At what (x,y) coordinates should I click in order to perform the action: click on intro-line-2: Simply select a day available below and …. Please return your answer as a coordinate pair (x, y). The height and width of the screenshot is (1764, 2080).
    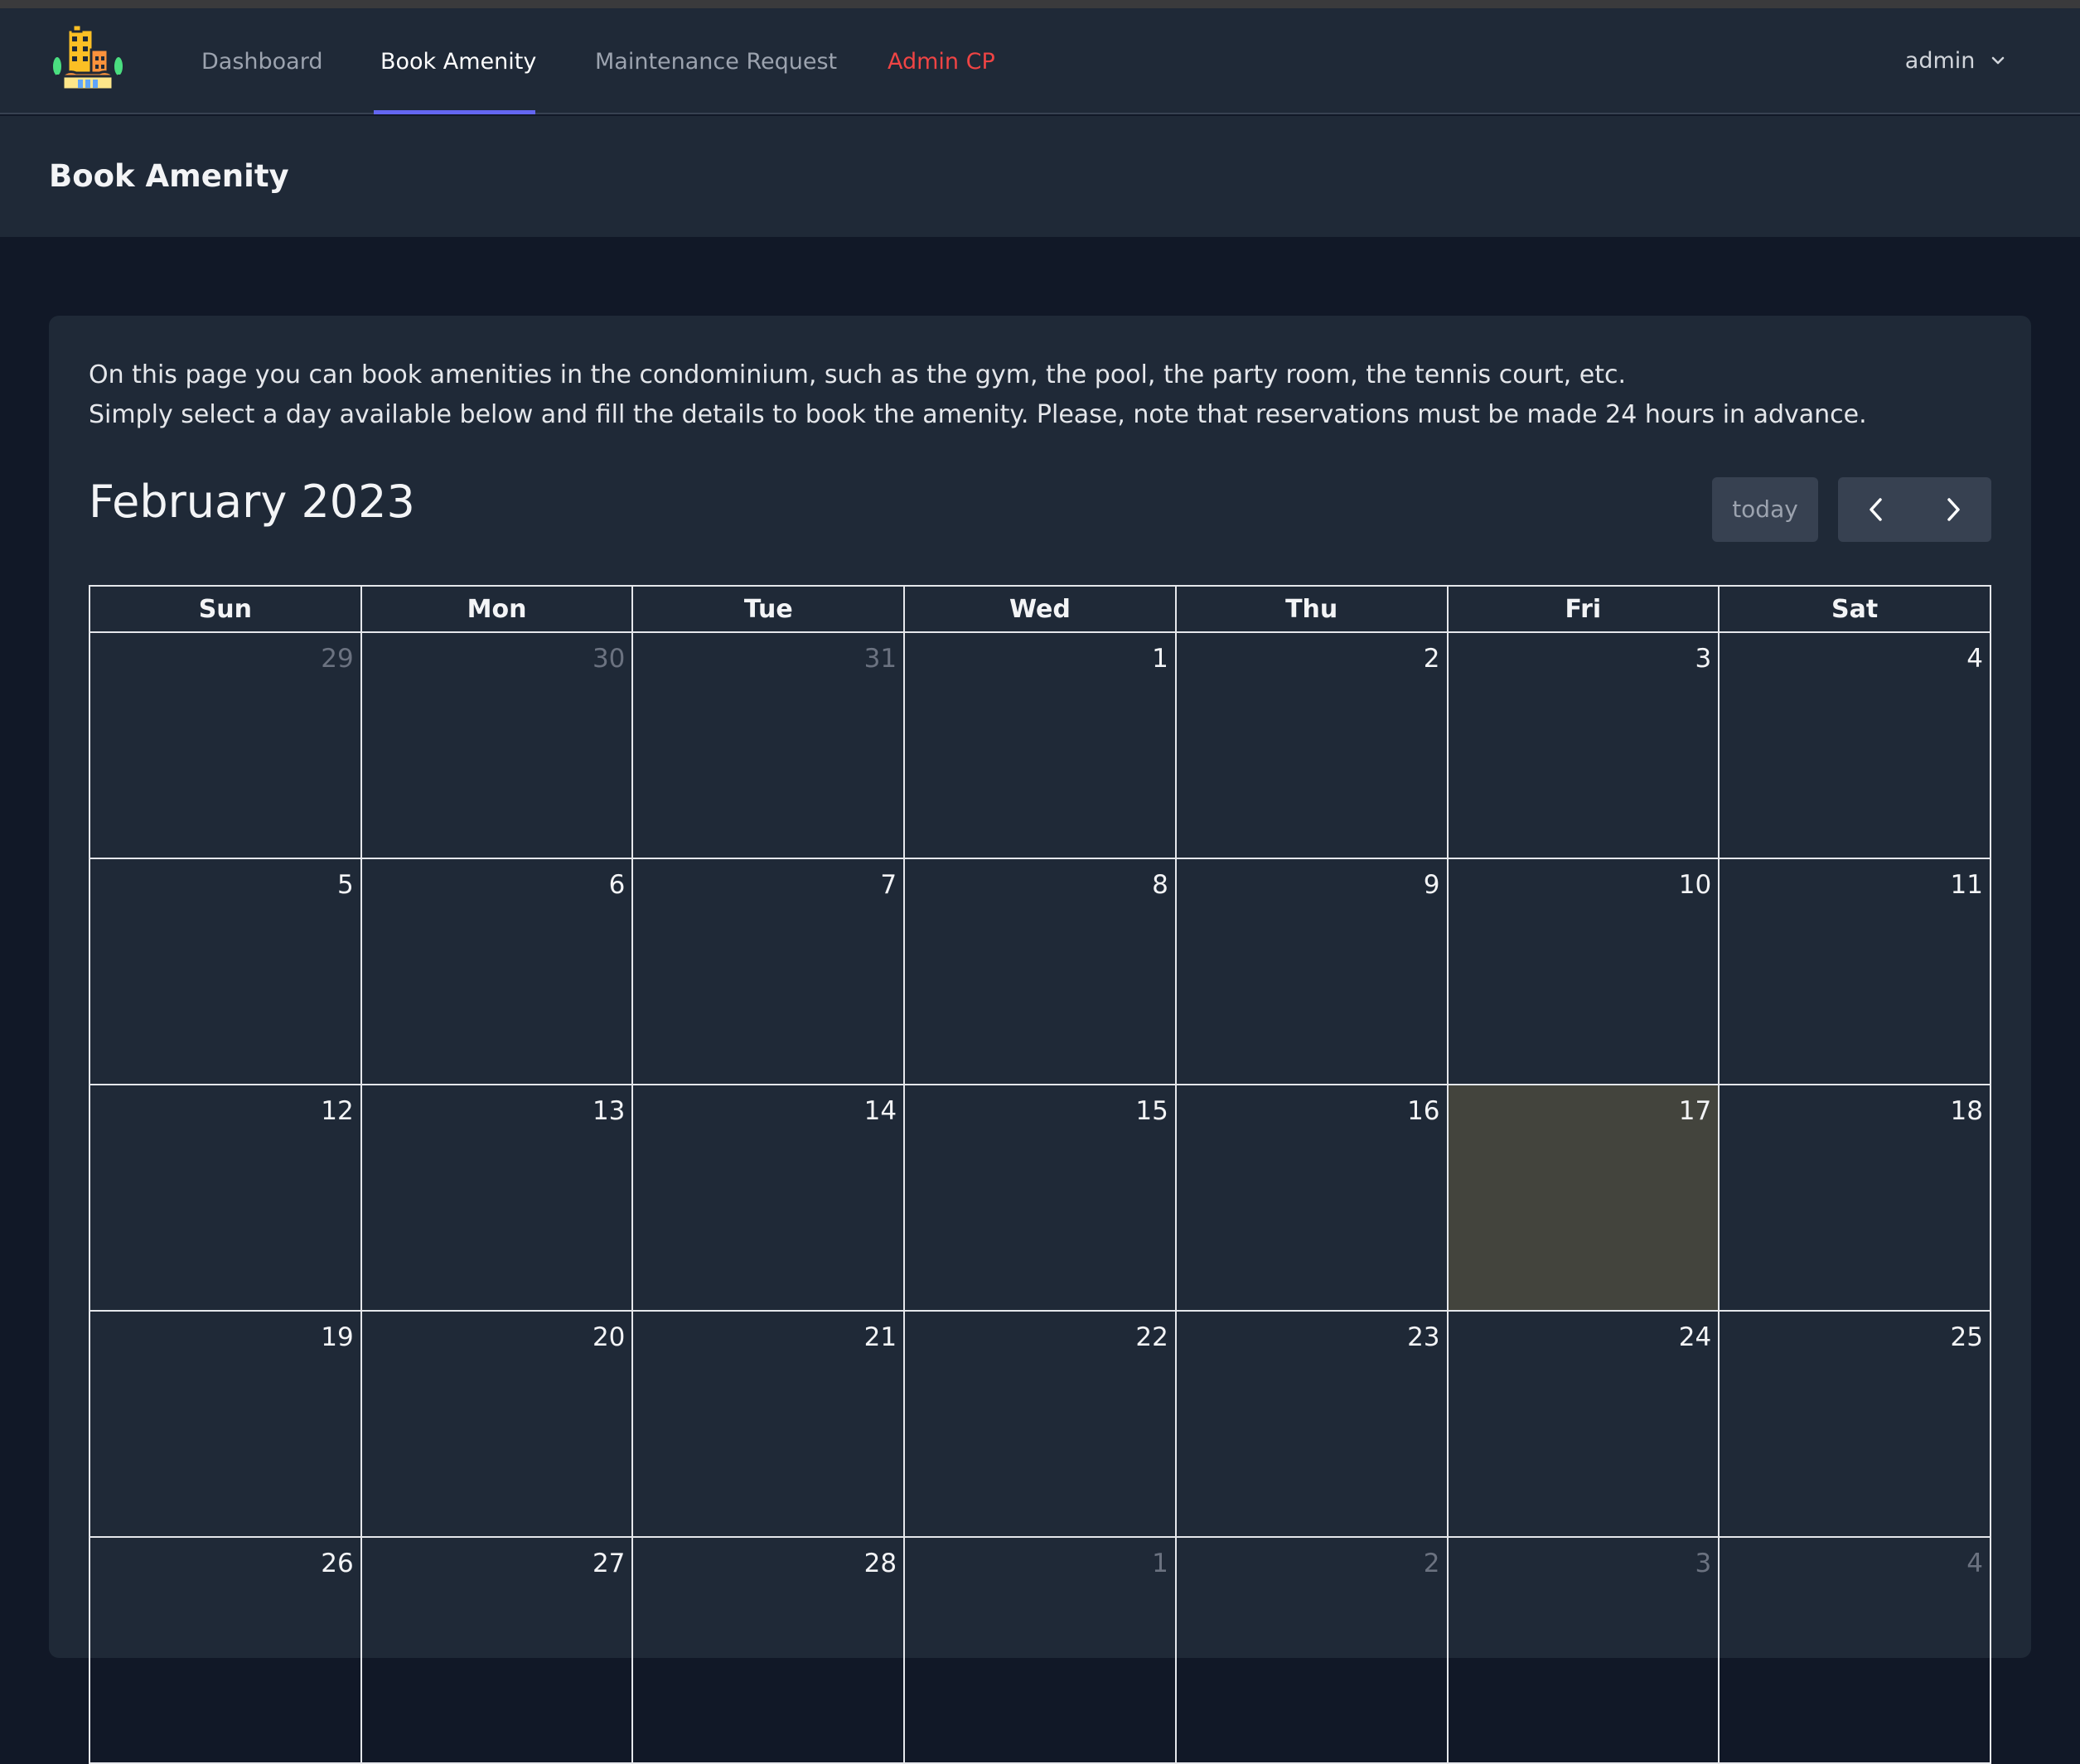
    Looking at the image, I should click on (978, 414).